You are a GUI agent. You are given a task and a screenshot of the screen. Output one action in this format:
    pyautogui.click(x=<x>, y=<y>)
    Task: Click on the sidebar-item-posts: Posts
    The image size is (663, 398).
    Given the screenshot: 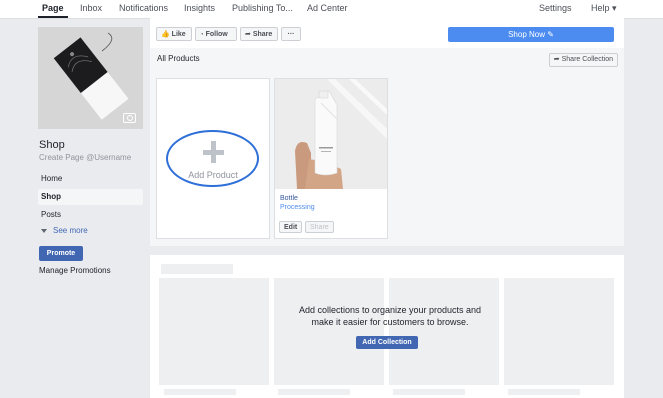 What is the action you would take?
    pyautogui.click(x=90, y=215)
    